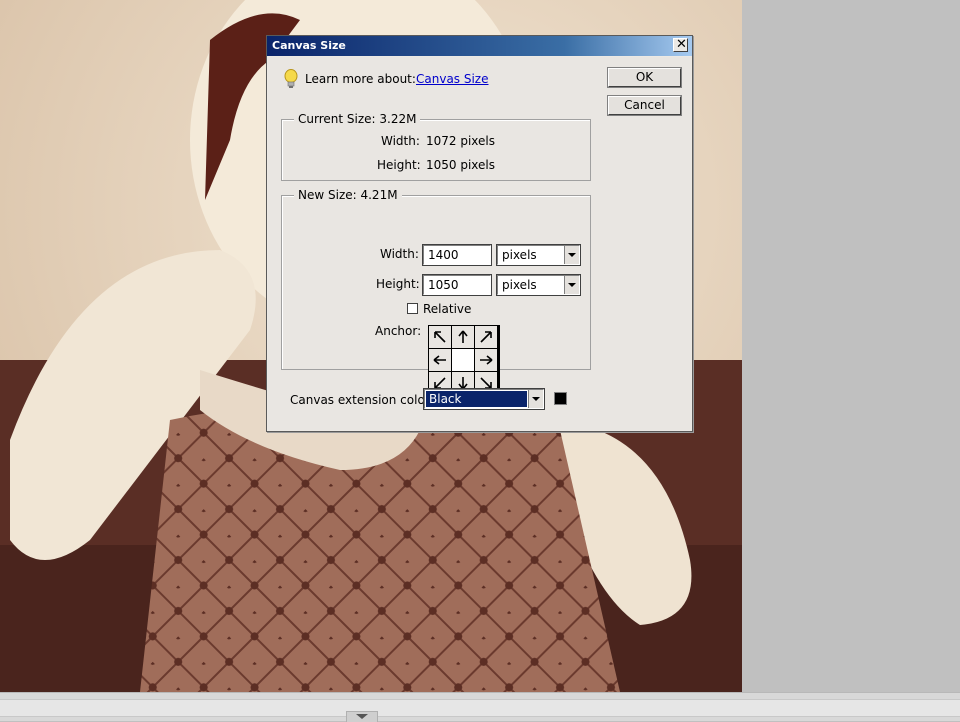 The width and height of the screenshot is (960, 722). What do you see at coordinates (362, 400) in the screenshot?
I see `extension-color-label: Canvas extension color:` at bounding box center [362, 400].